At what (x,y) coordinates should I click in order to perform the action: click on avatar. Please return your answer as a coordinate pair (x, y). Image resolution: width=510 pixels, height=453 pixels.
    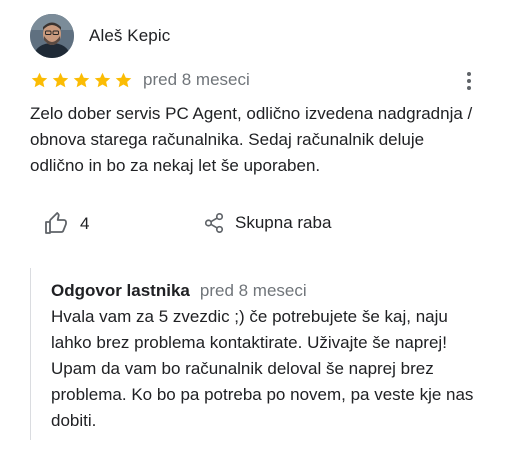
    Looking at the image, I should click on (52, 36).